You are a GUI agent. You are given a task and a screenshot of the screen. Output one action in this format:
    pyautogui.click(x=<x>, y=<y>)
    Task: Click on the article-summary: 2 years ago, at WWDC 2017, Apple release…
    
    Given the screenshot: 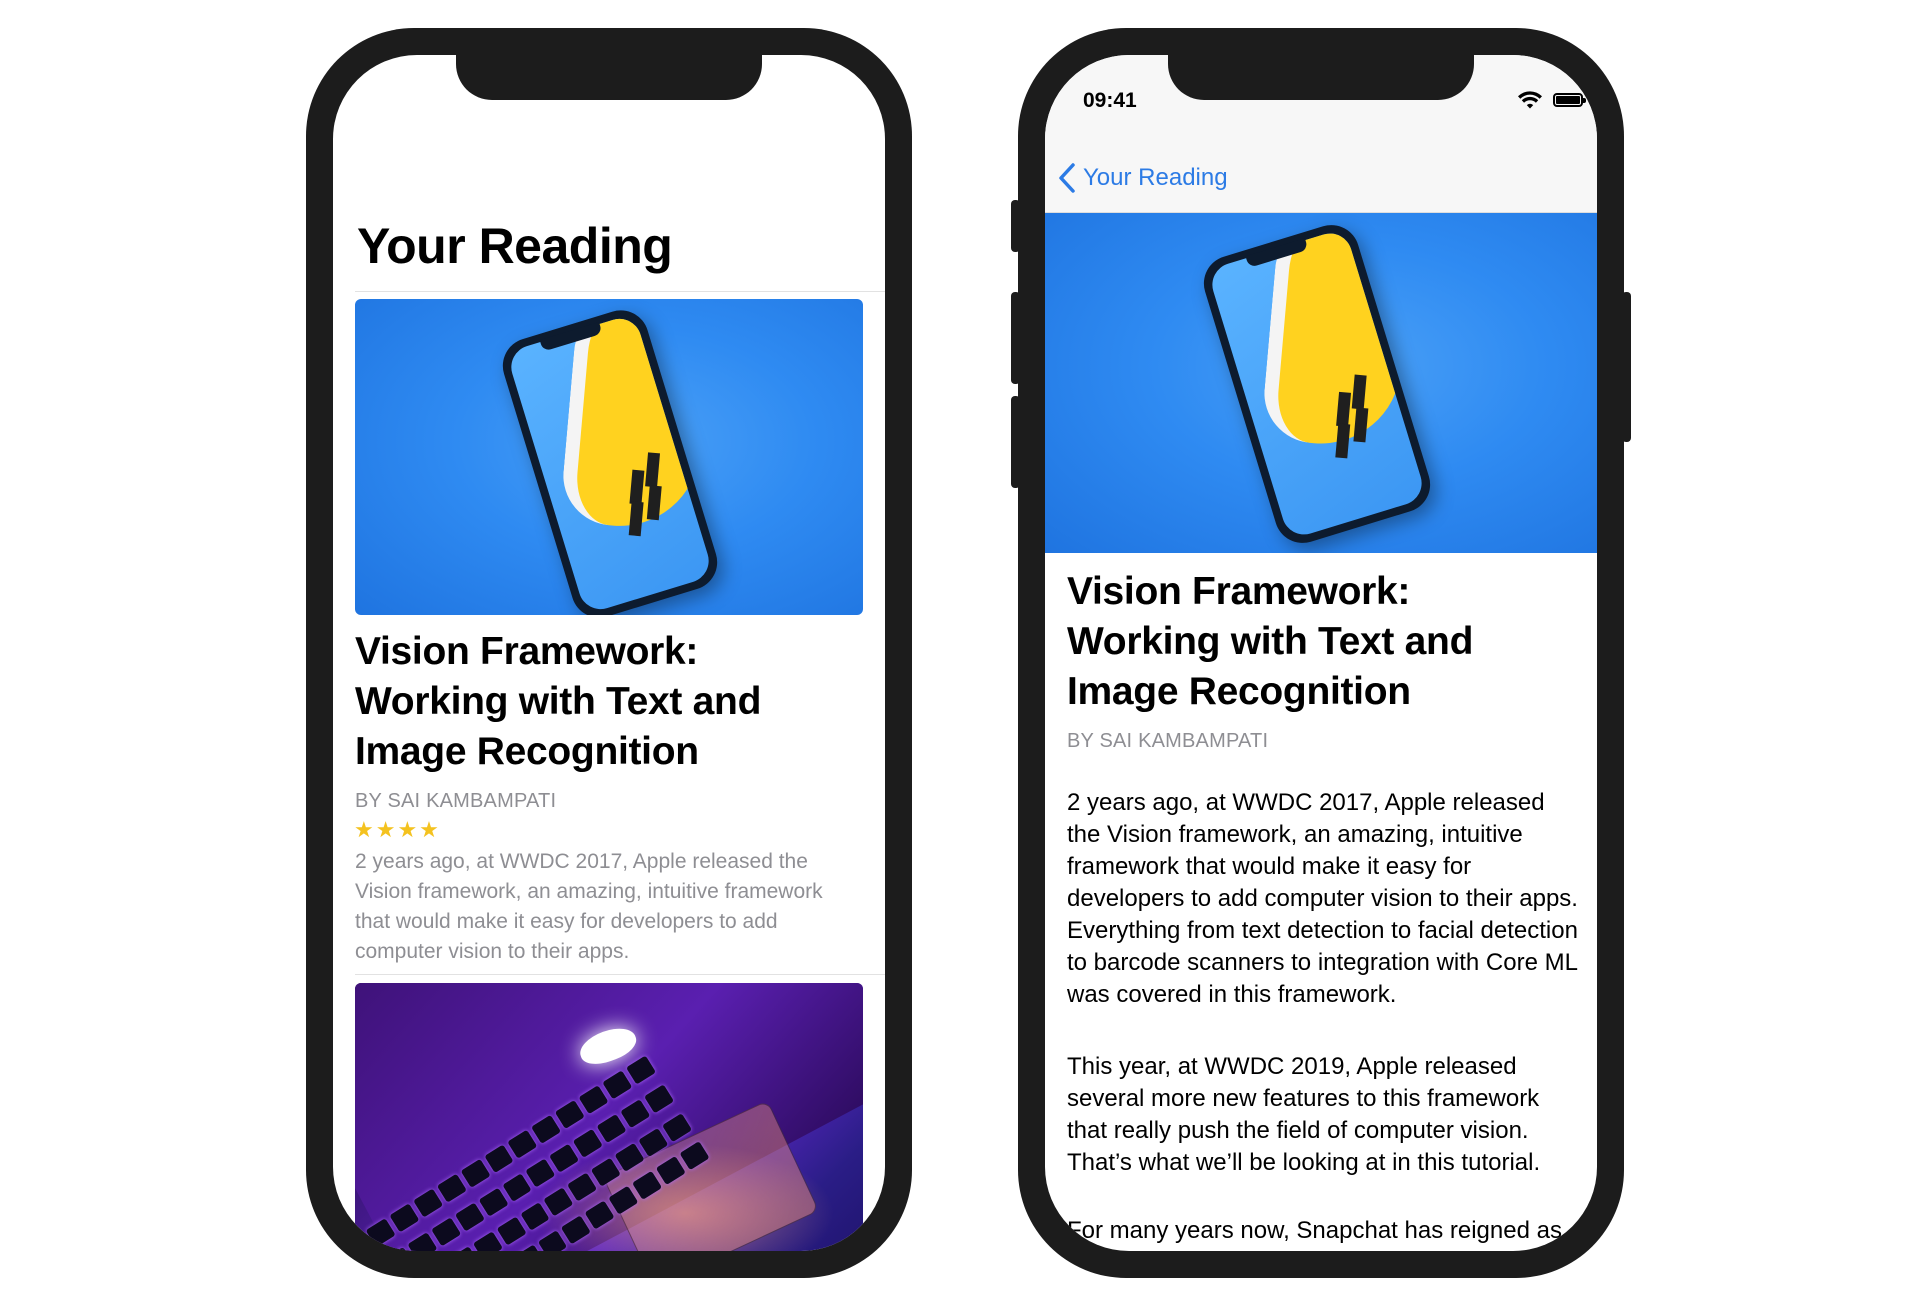 What is the action you would take?
    pyautogui.click(x=589, y=906)
    